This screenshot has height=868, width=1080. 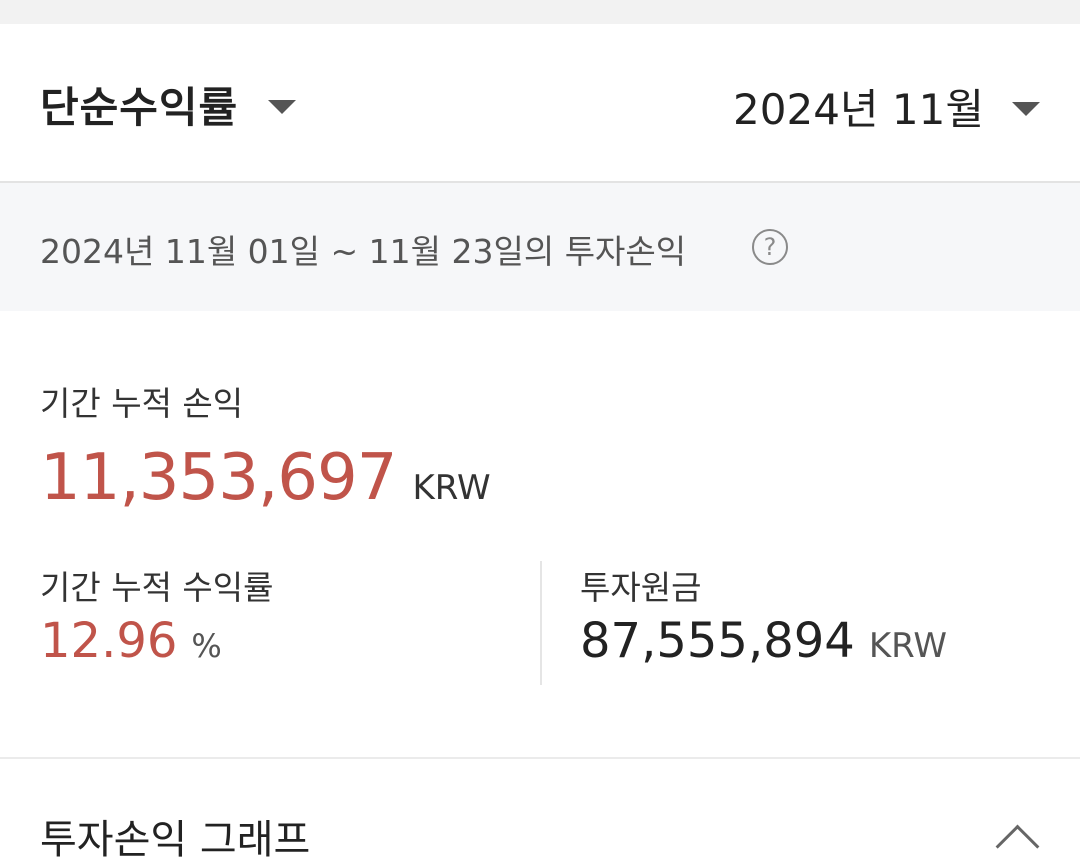 What do you see at coordinates (858, 109) in the screenshot?
I see `month-label: 2024년 11월` at bounding box center [858, 109].